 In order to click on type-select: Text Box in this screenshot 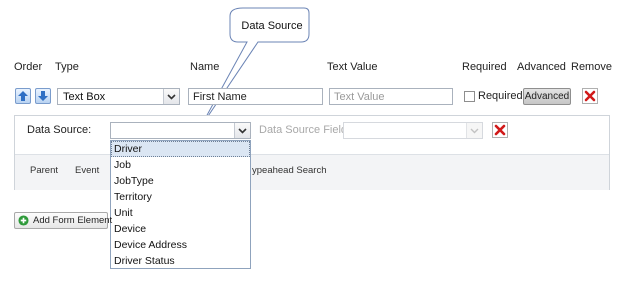, I will do `click(118, 96)`.